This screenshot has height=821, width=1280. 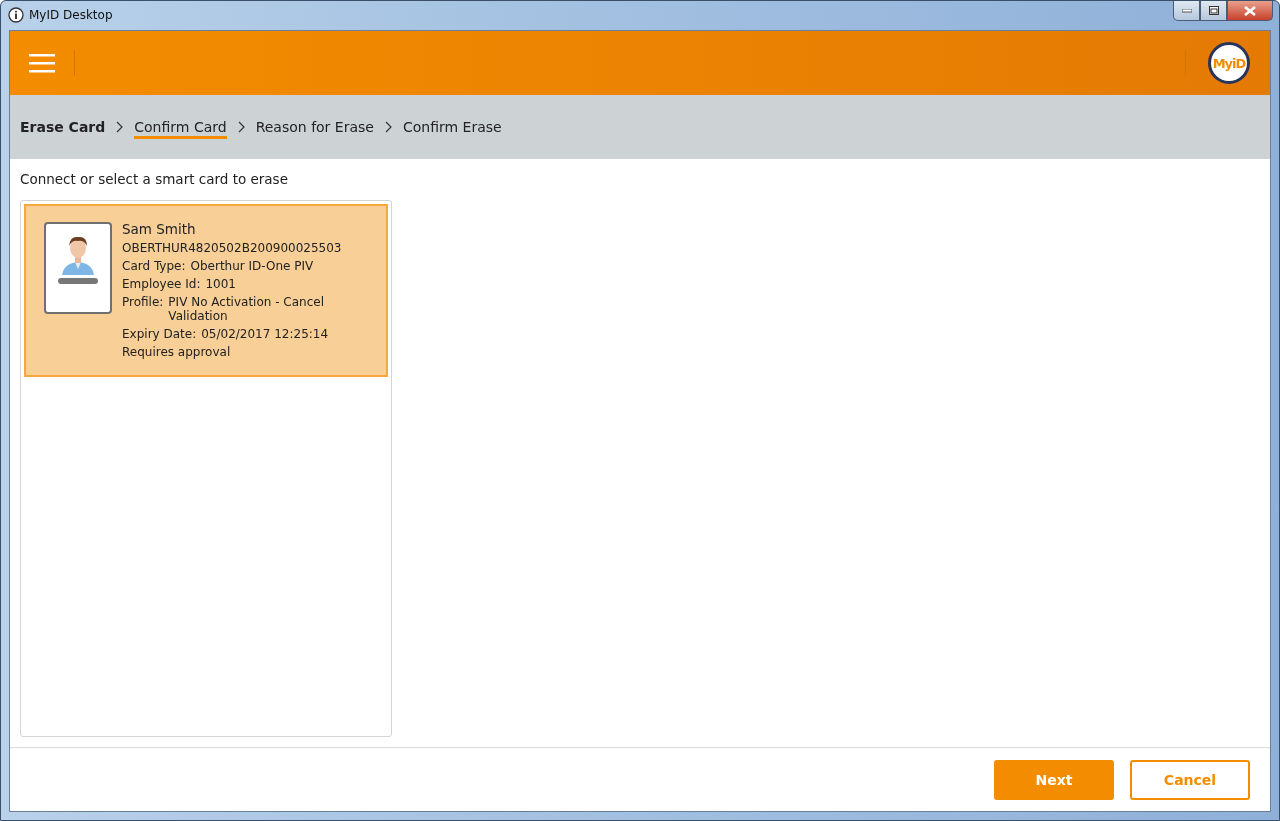 I want to click on close-icon, so click(x=1250, y=10).